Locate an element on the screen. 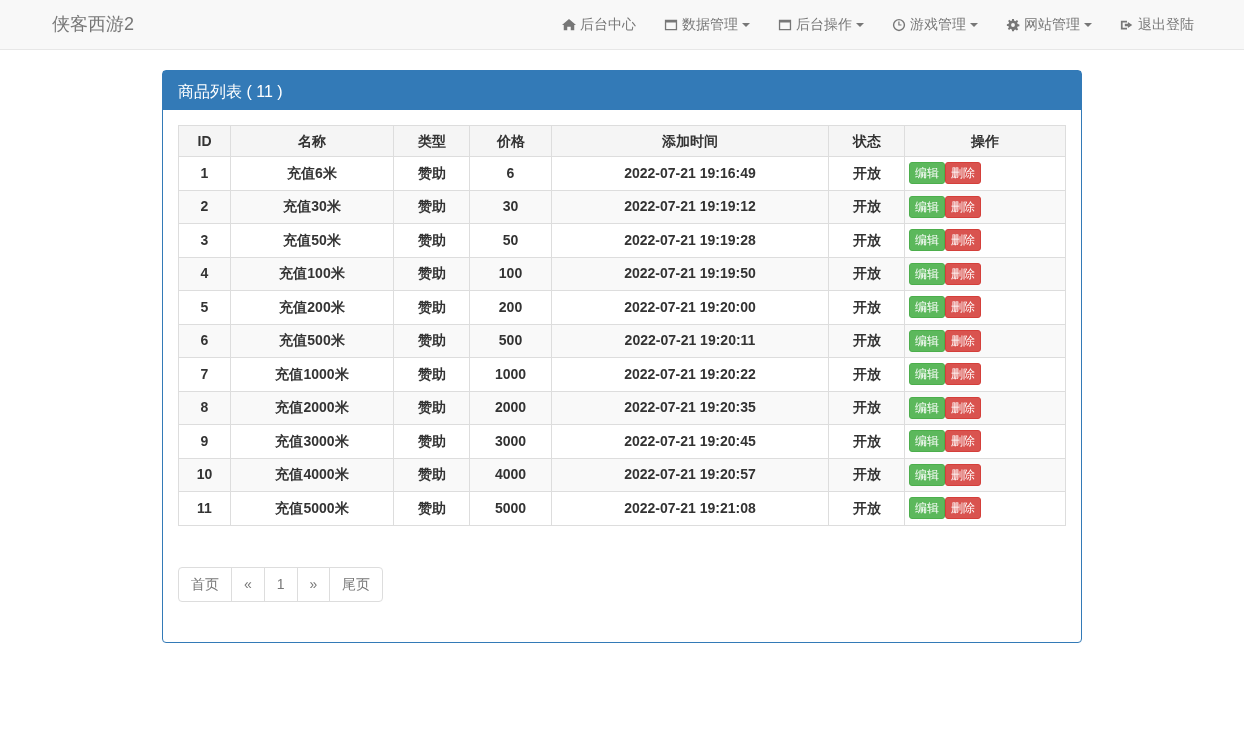 Image resolution: width=1244 pixels, height=744 pixels. table-cell: 2022-07-21 19:20:00 is located at coordinates (690, 307).